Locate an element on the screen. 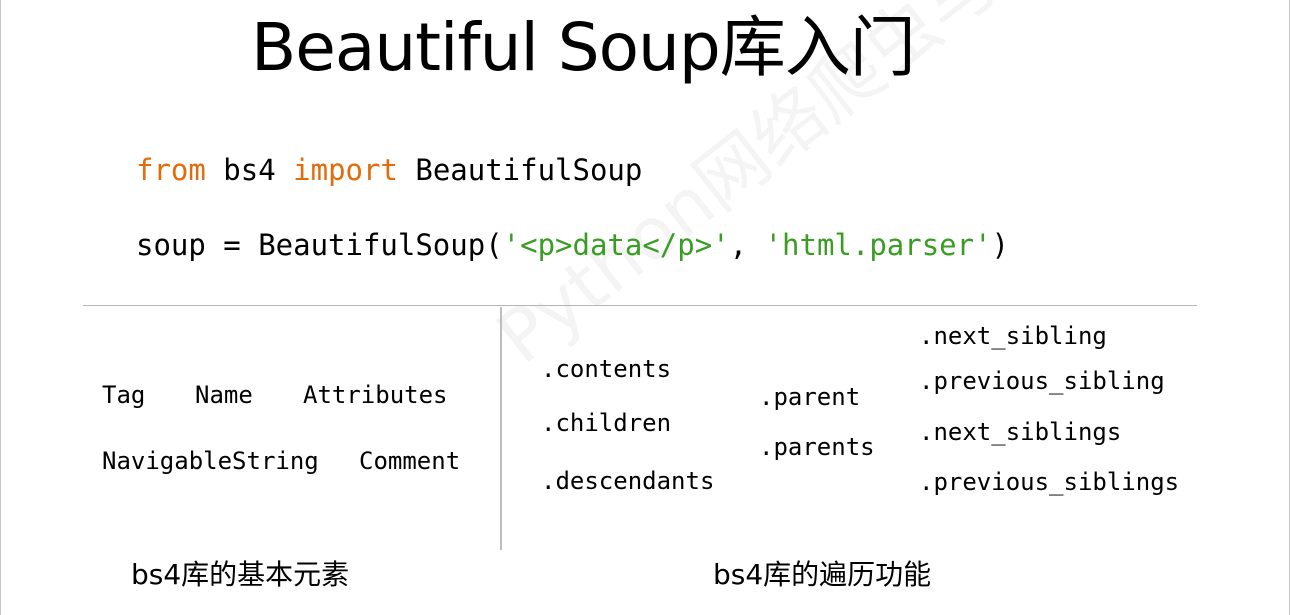 Image resolution: width=1290 pixels, height=615 pixels. code-line-import: from bs4 import BeautifulSoup is located at coordinates (389, 170).